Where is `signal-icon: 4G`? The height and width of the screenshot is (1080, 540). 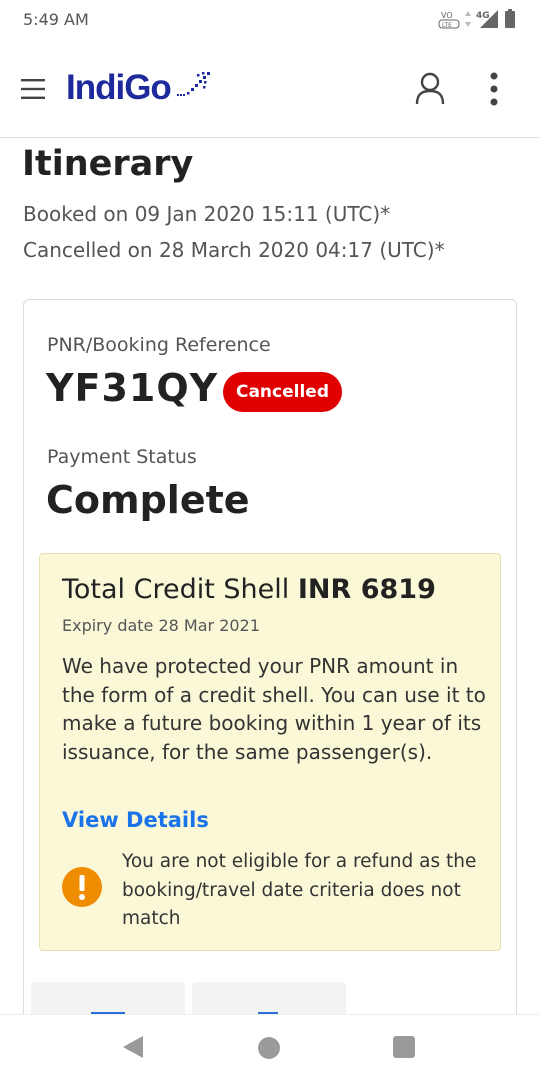 signal-icon: 4G is located at coordinates (487, 19).